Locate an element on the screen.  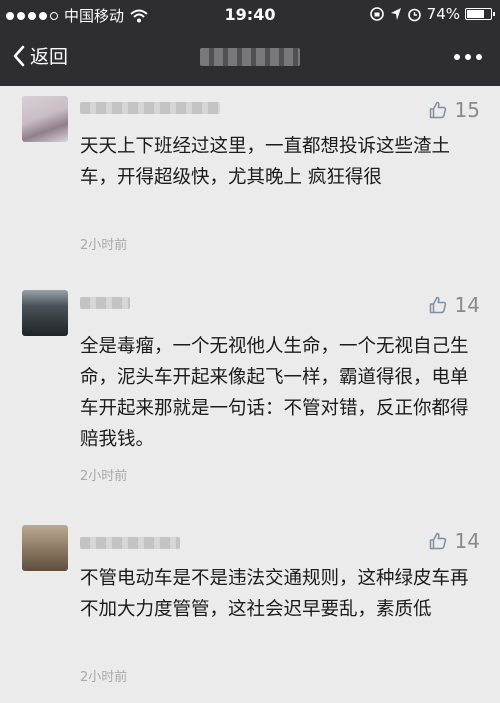
battery-icon is located at coordinates (480, 14).